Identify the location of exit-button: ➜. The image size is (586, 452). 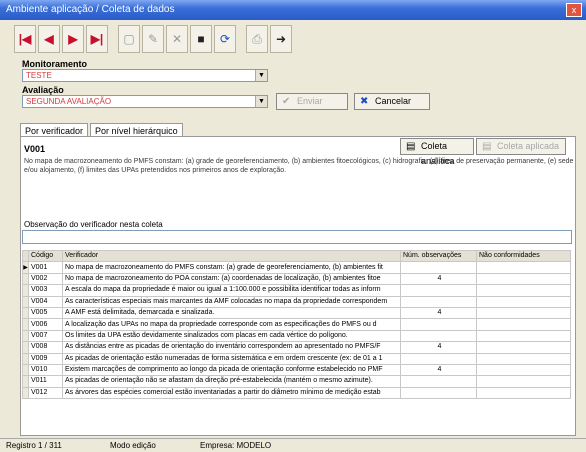
(281, 39).